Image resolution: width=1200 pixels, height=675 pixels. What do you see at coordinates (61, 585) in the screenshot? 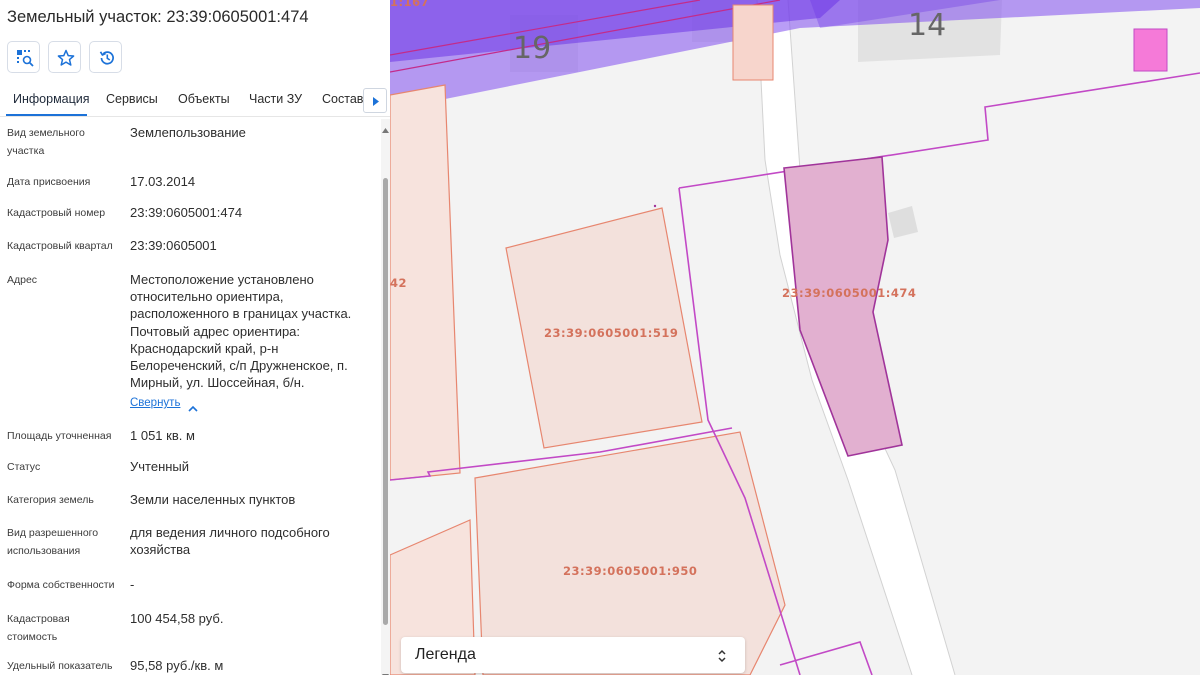
I see `field-label: Форма собственности` at bounding box center [61, 585].